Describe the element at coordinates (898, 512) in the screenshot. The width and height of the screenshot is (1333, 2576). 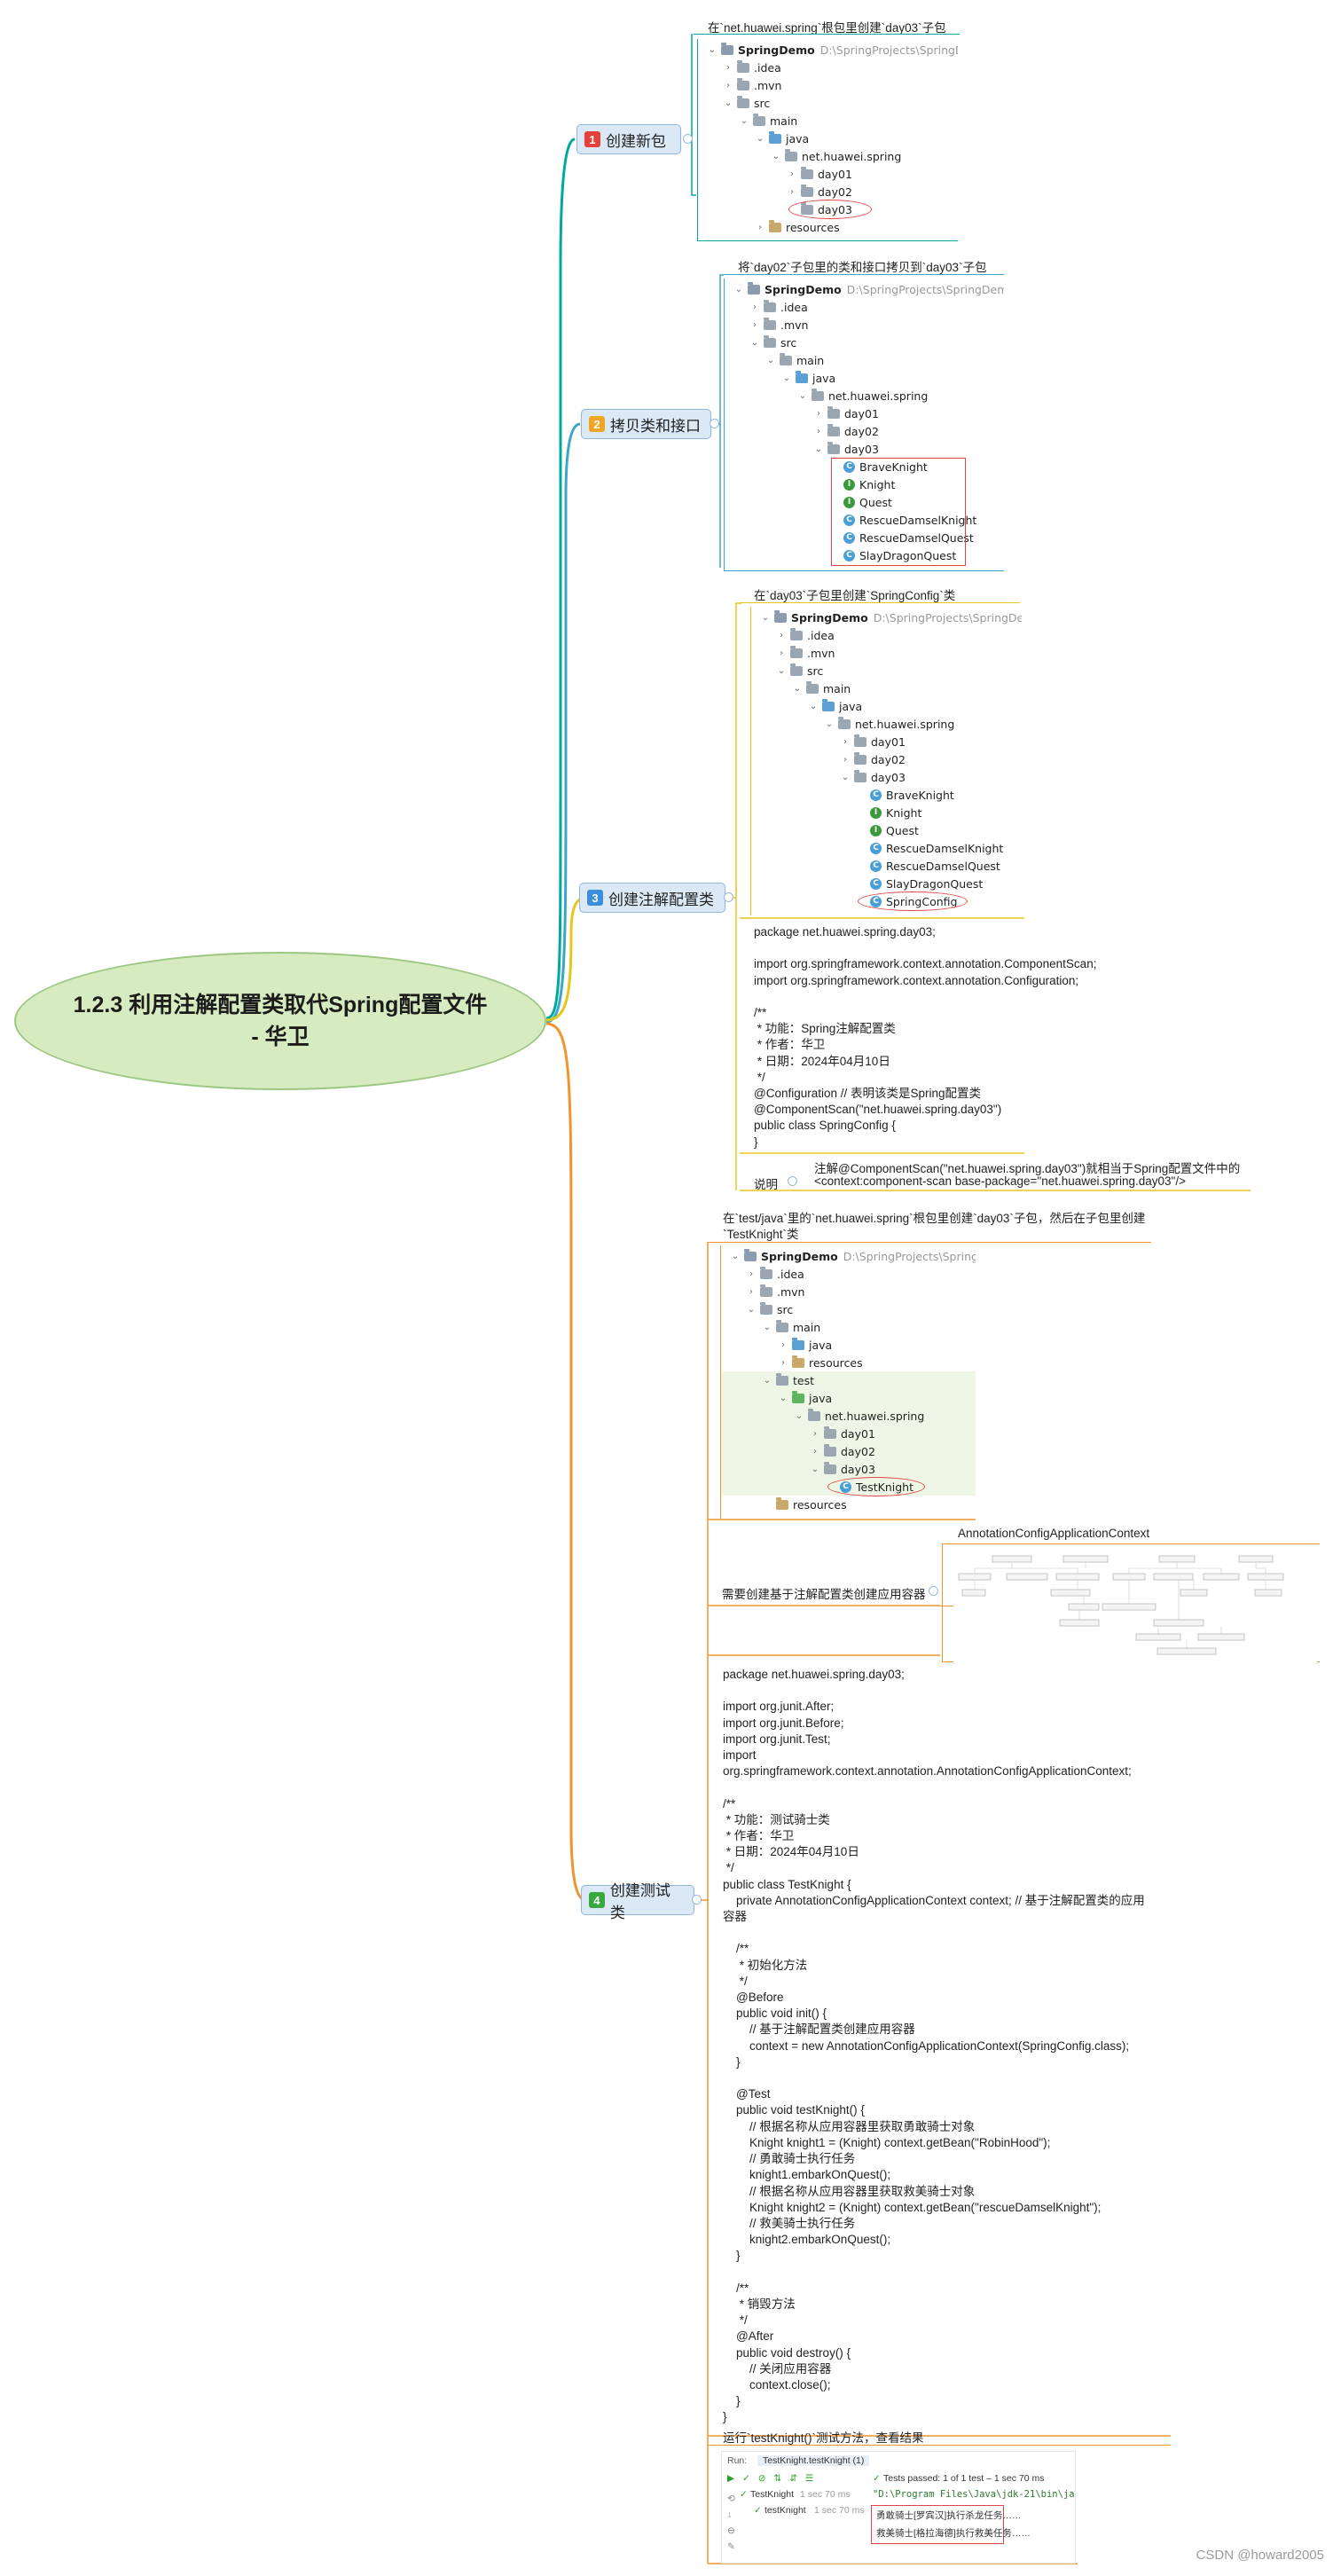
I see `highlight-box` at that location.